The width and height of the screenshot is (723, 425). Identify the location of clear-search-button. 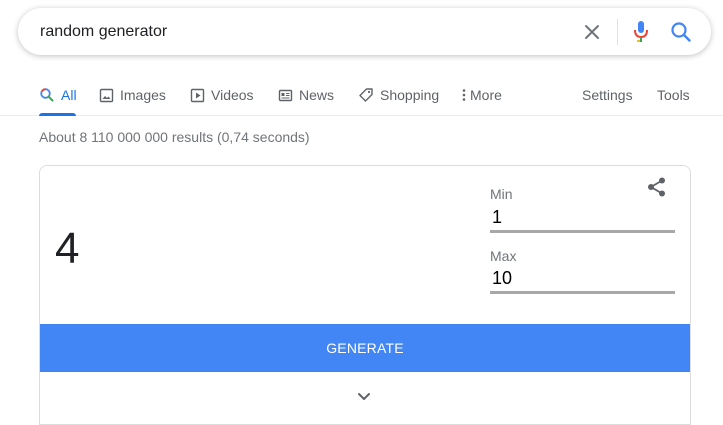
(592, 32).